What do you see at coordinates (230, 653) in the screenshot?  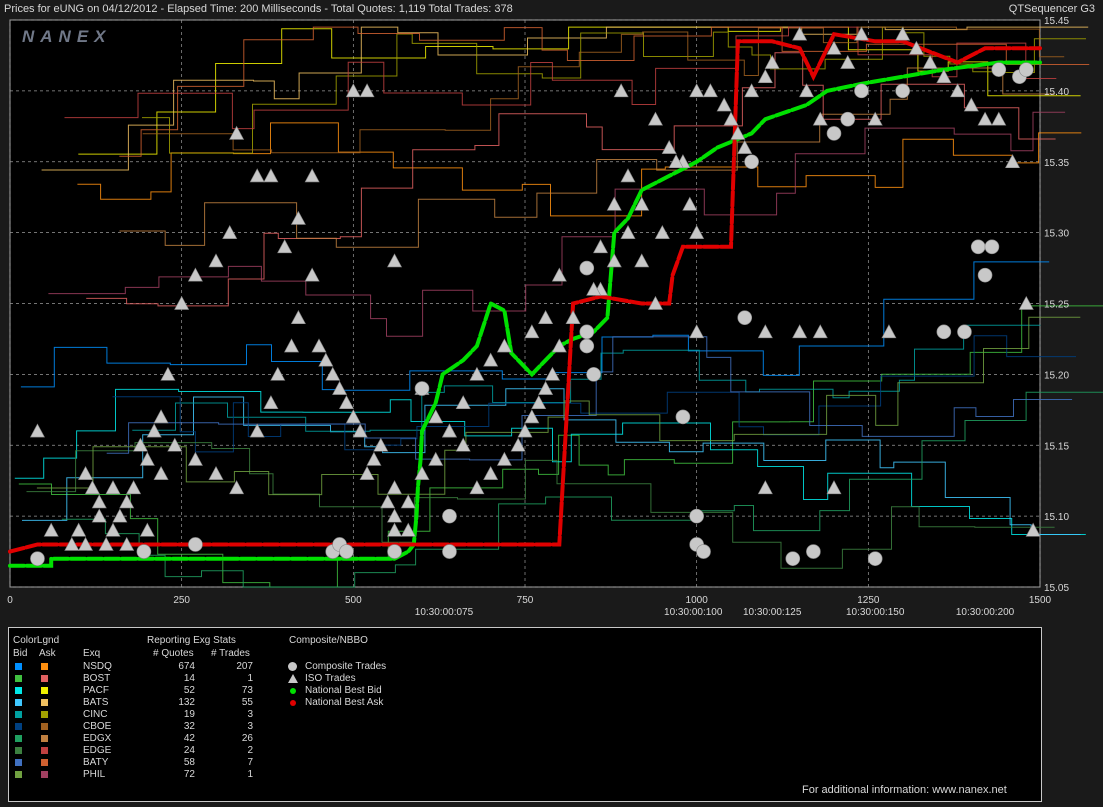 I see `legend-trades-header: # Trades` at bounding box center [230, 653].